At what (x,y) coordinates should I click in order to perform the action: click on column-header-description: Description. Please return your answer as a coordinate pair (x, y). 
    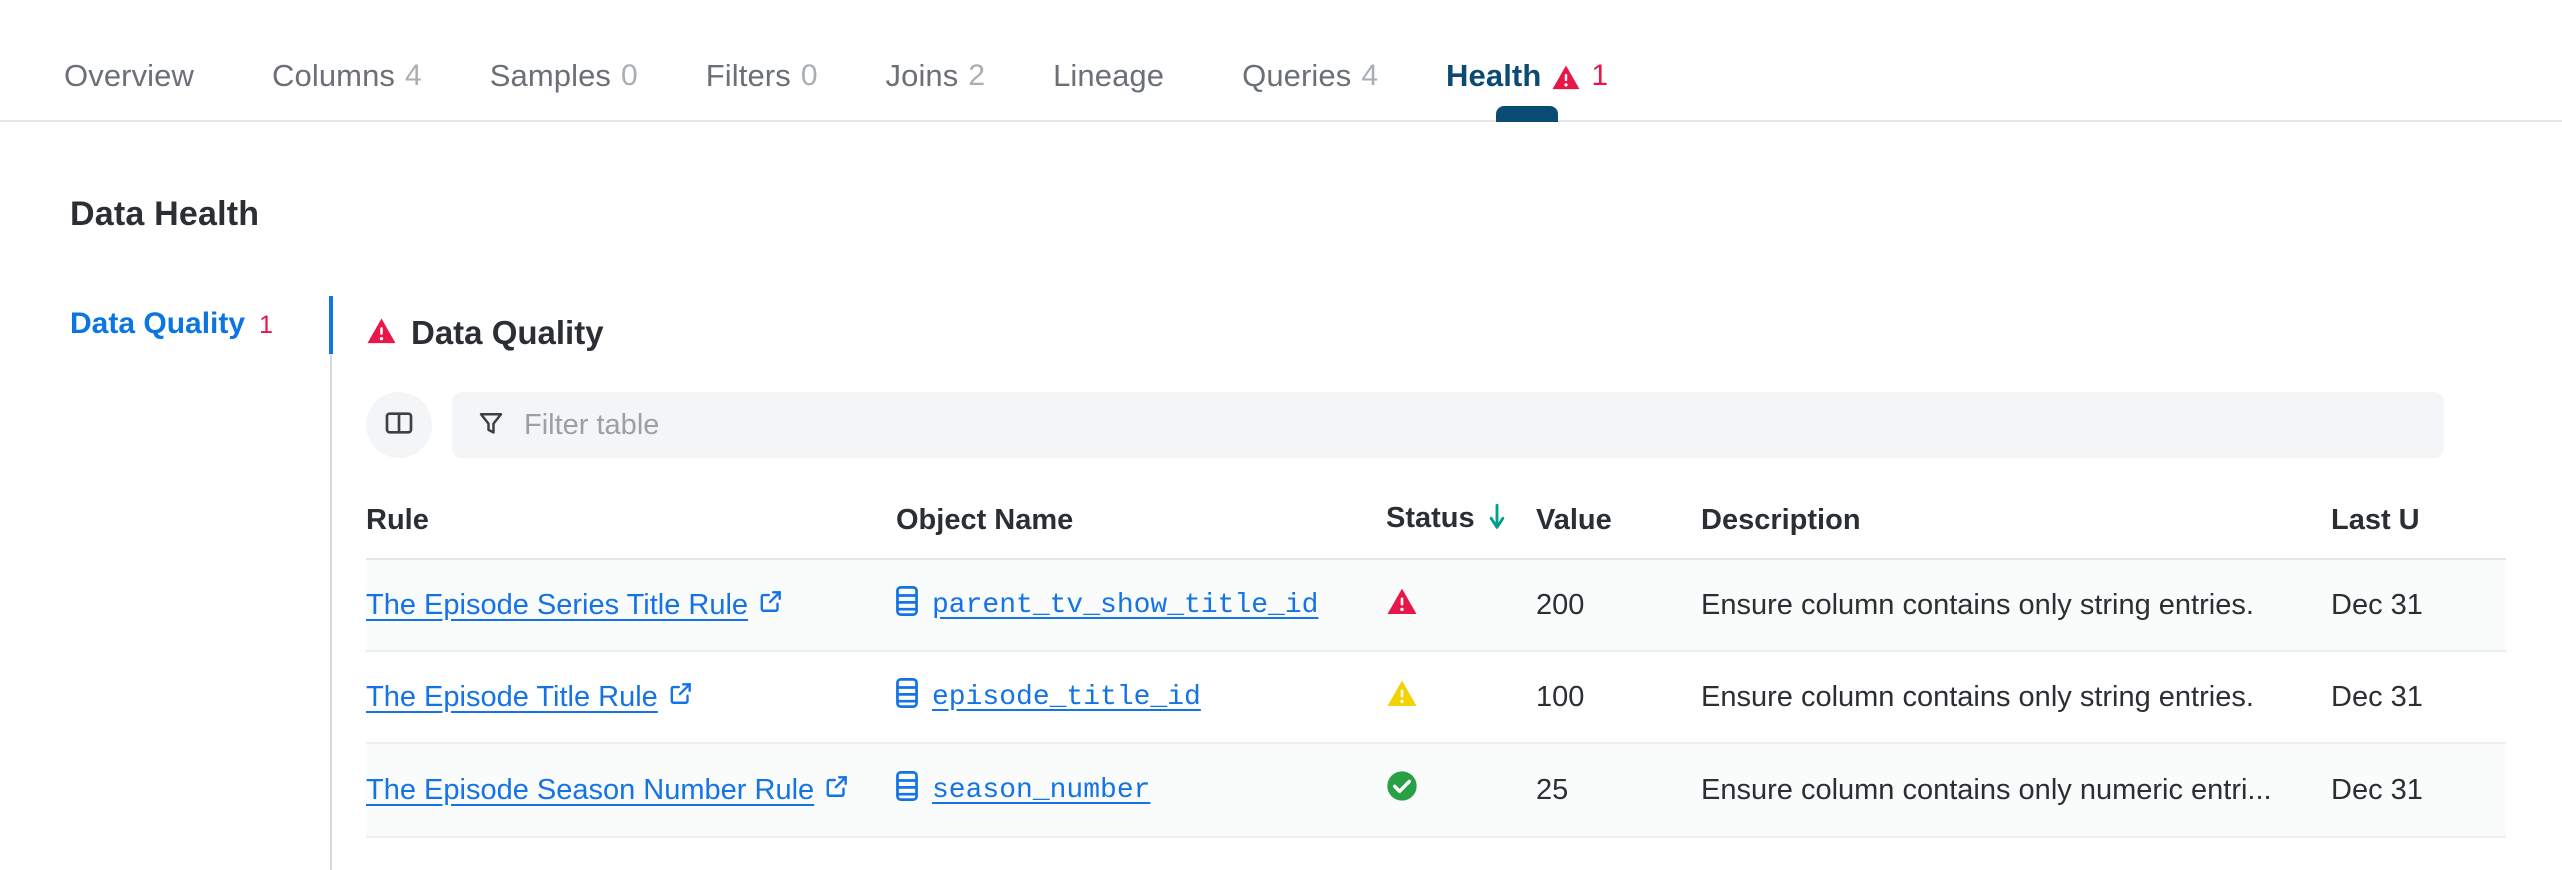
    Looking at the image, I should click on (2016, 530).